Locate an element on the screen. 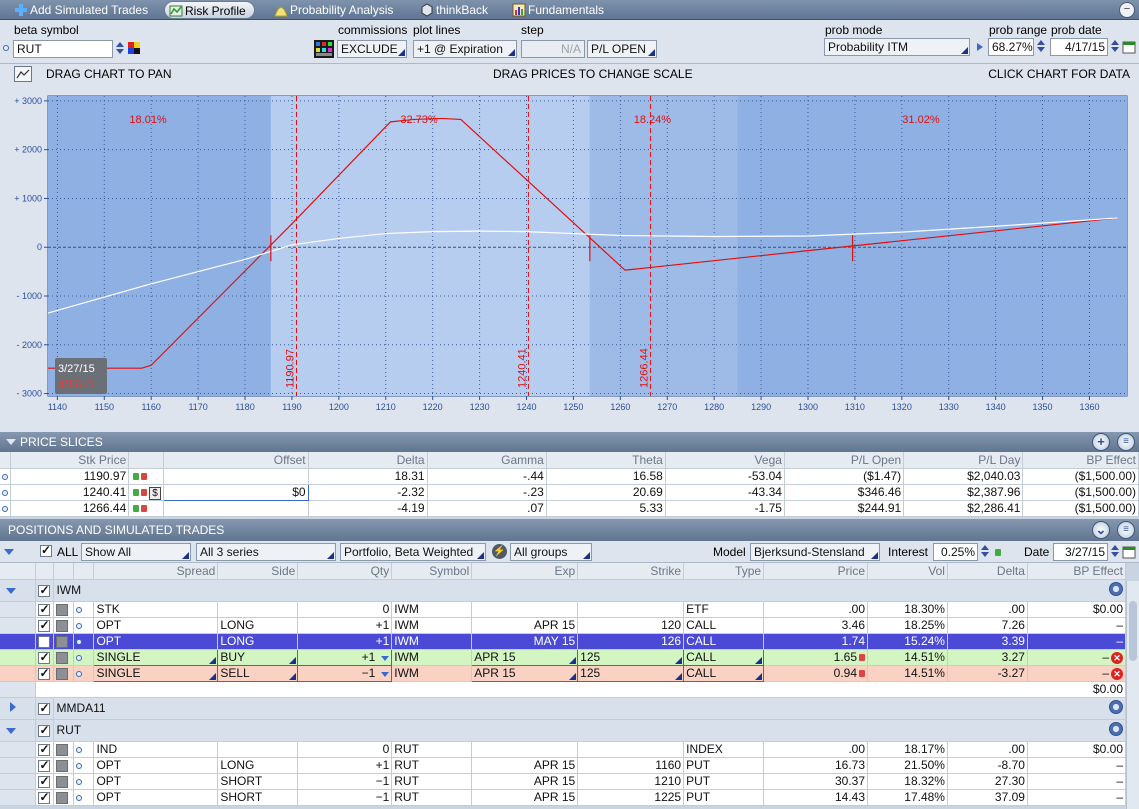  plot-lines-select: +1 @ Expiration is located at coordinates (465, 49).